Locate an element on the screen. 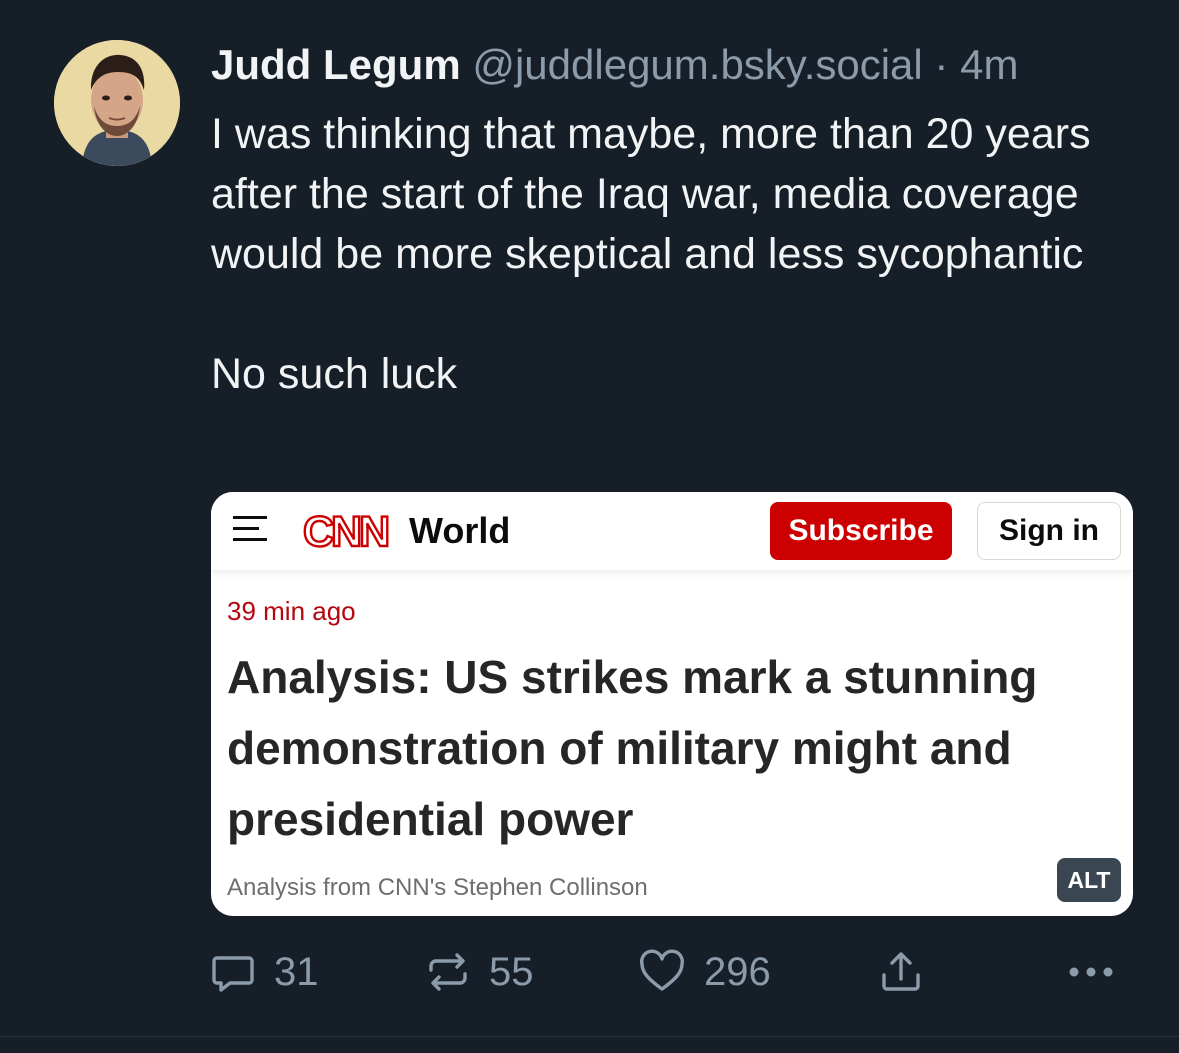 Image resolution: width=1179 pixels, height=1053 pixels. author-name: Judd Legum is located at coordinates (336, 64).